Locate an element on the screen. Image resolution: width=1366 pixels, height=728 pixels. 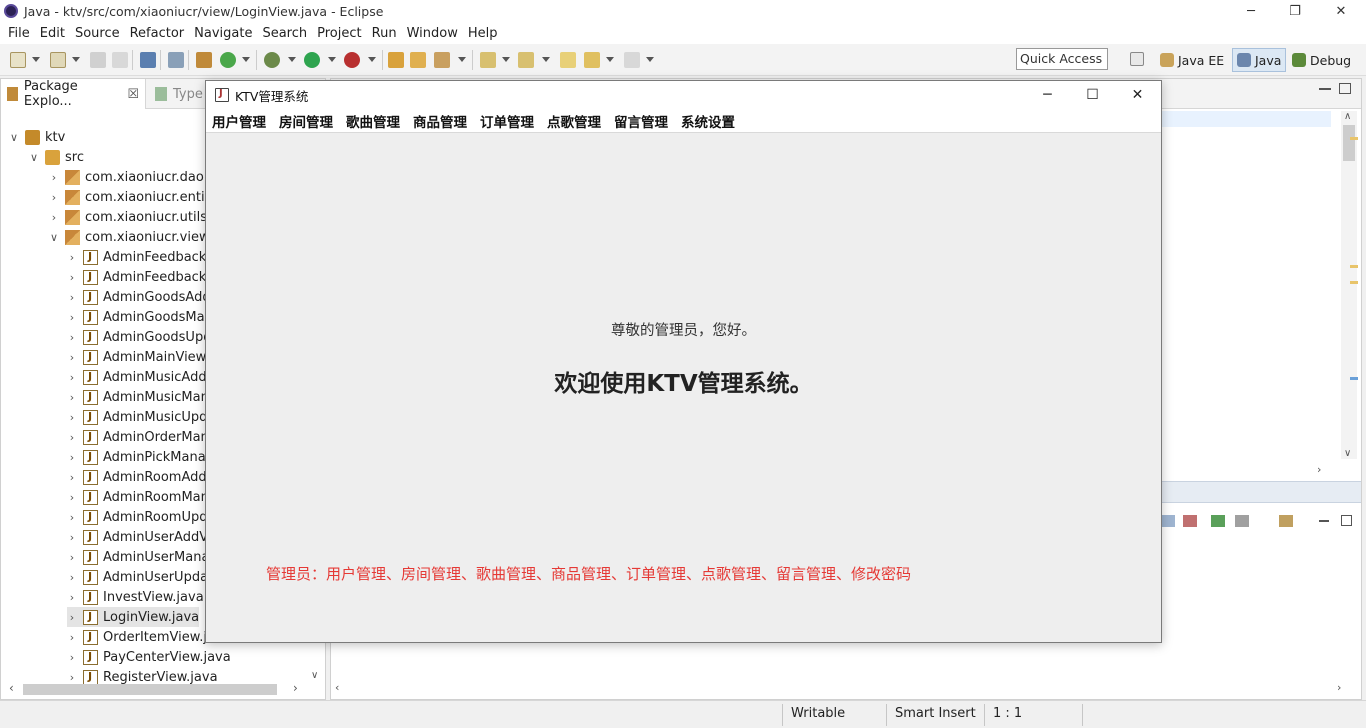
last-edit-icon is located at coordinates (568, 60).